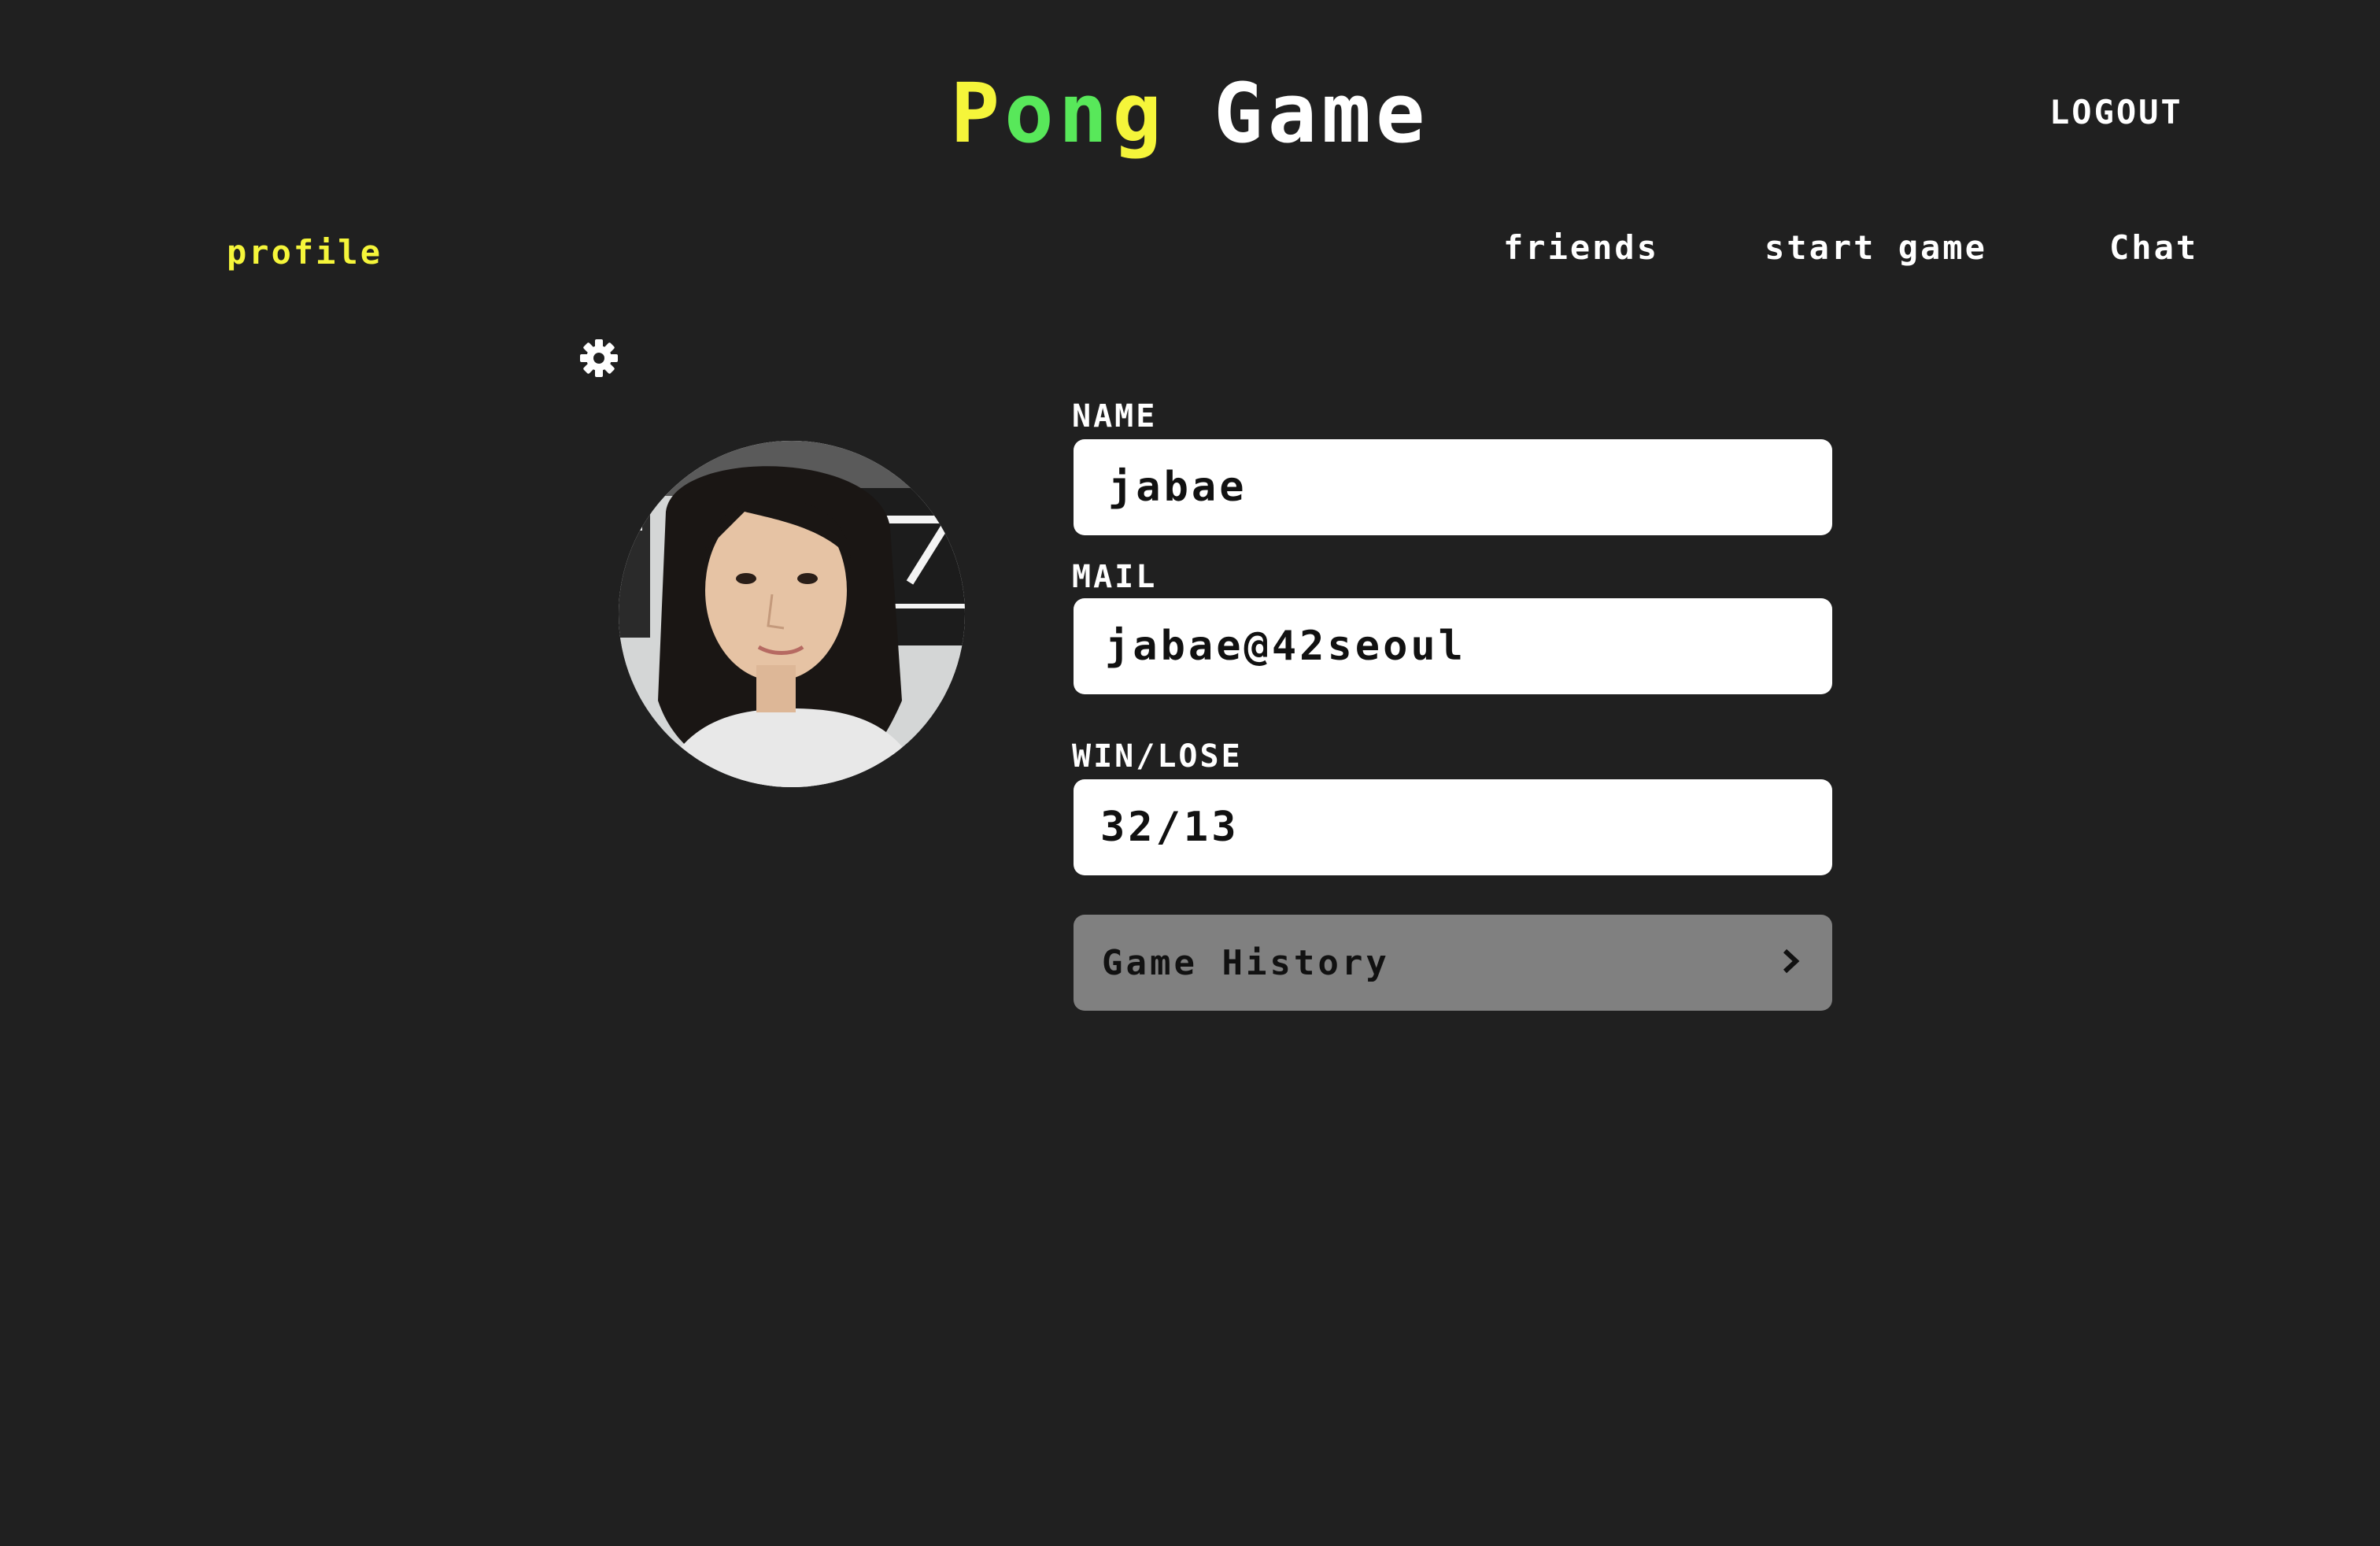 The image size is (2380, 1546). I want to click on game-history-label: Game History, so click(1246, 963).